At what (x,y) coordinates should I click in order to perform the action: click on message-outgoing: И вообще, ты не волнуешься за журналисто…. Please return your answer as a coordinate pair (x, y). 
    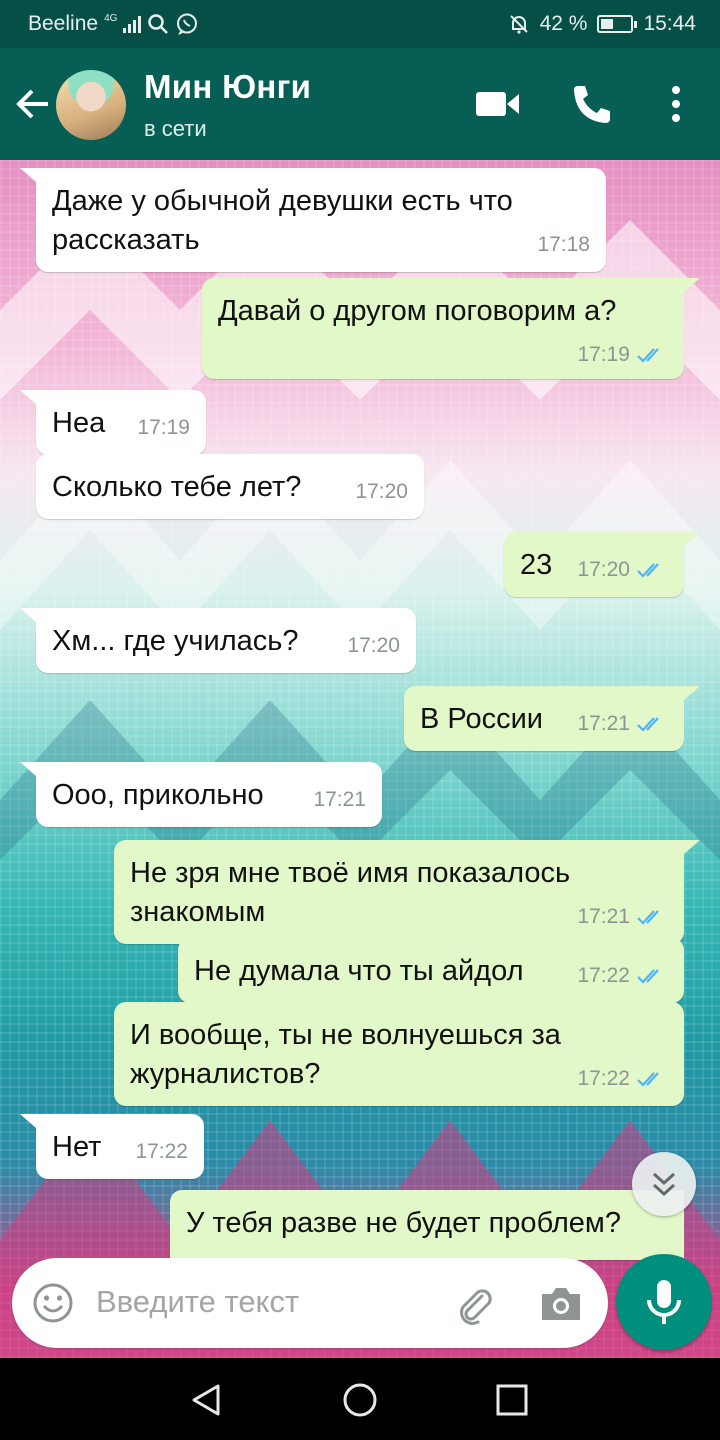
    Looking at the image, I should click on (399, 1054).